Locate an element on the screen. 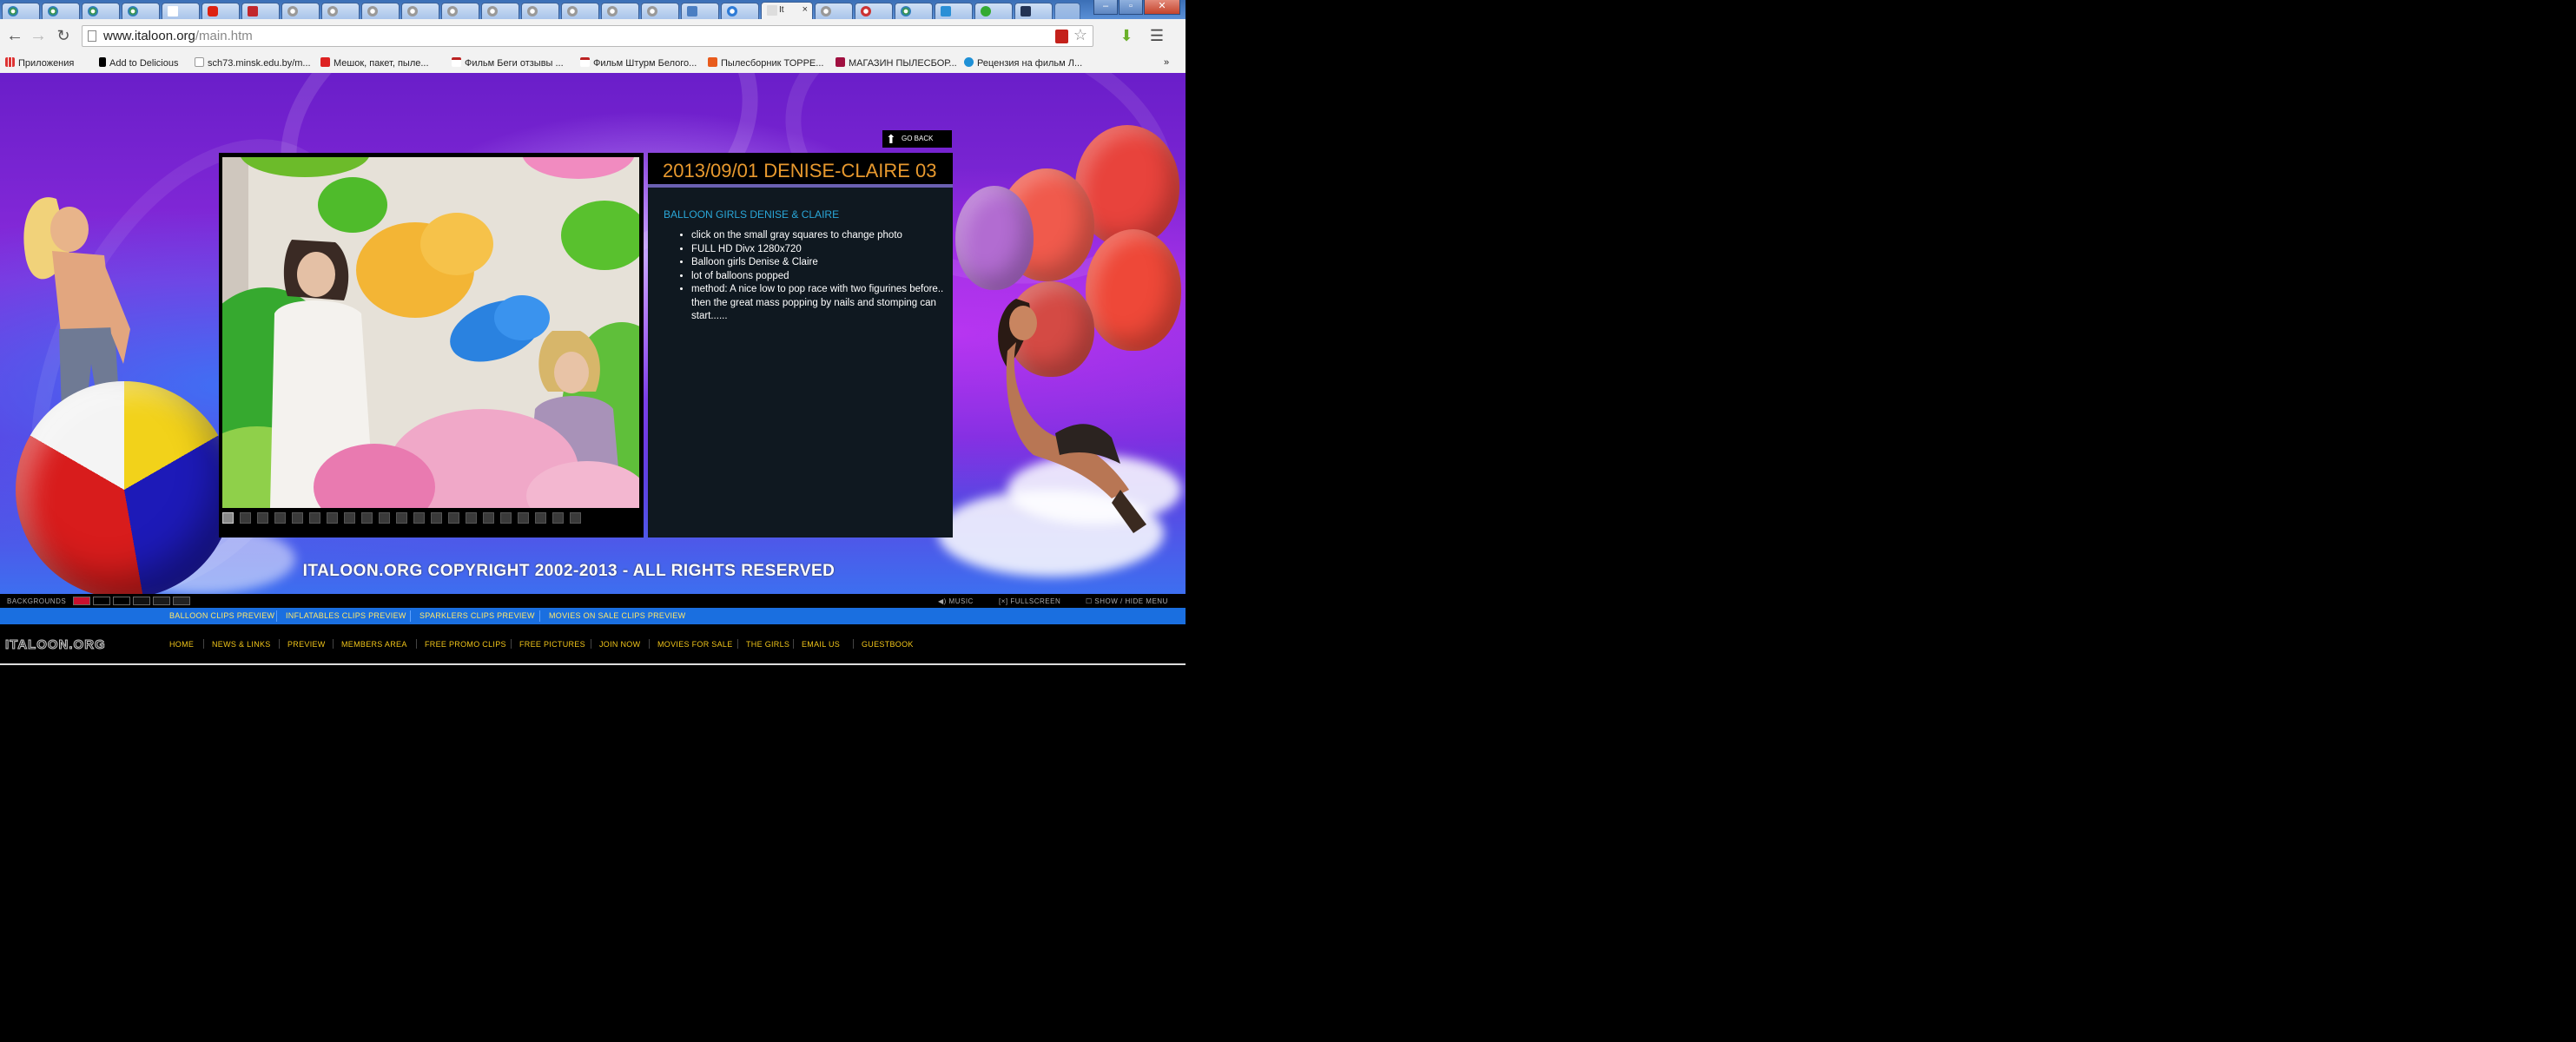  window-controls: – ▫ ✕ is located at coordinates (1137, 7).